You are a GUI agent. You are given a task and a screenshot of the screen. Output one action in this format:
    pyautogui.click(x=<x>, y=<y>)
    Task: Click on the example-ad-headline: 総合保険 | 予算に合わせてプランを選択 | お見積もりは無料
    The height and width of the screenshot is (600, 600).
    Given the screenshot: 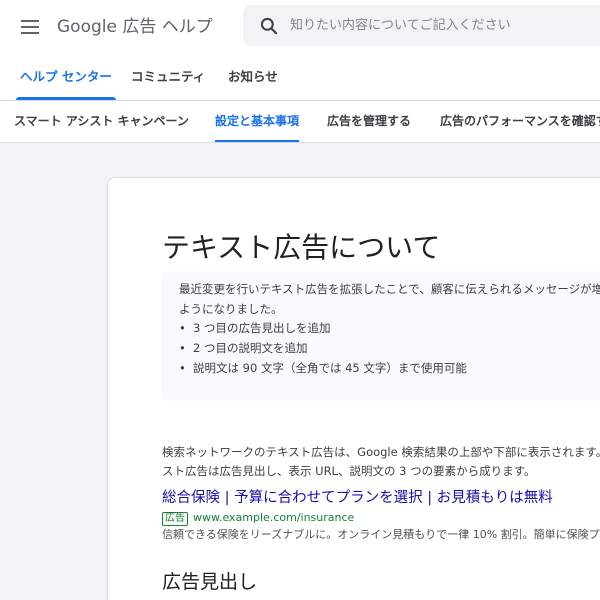 What is the action you would take?
    pyautogui.click(x=357, y=498)
    